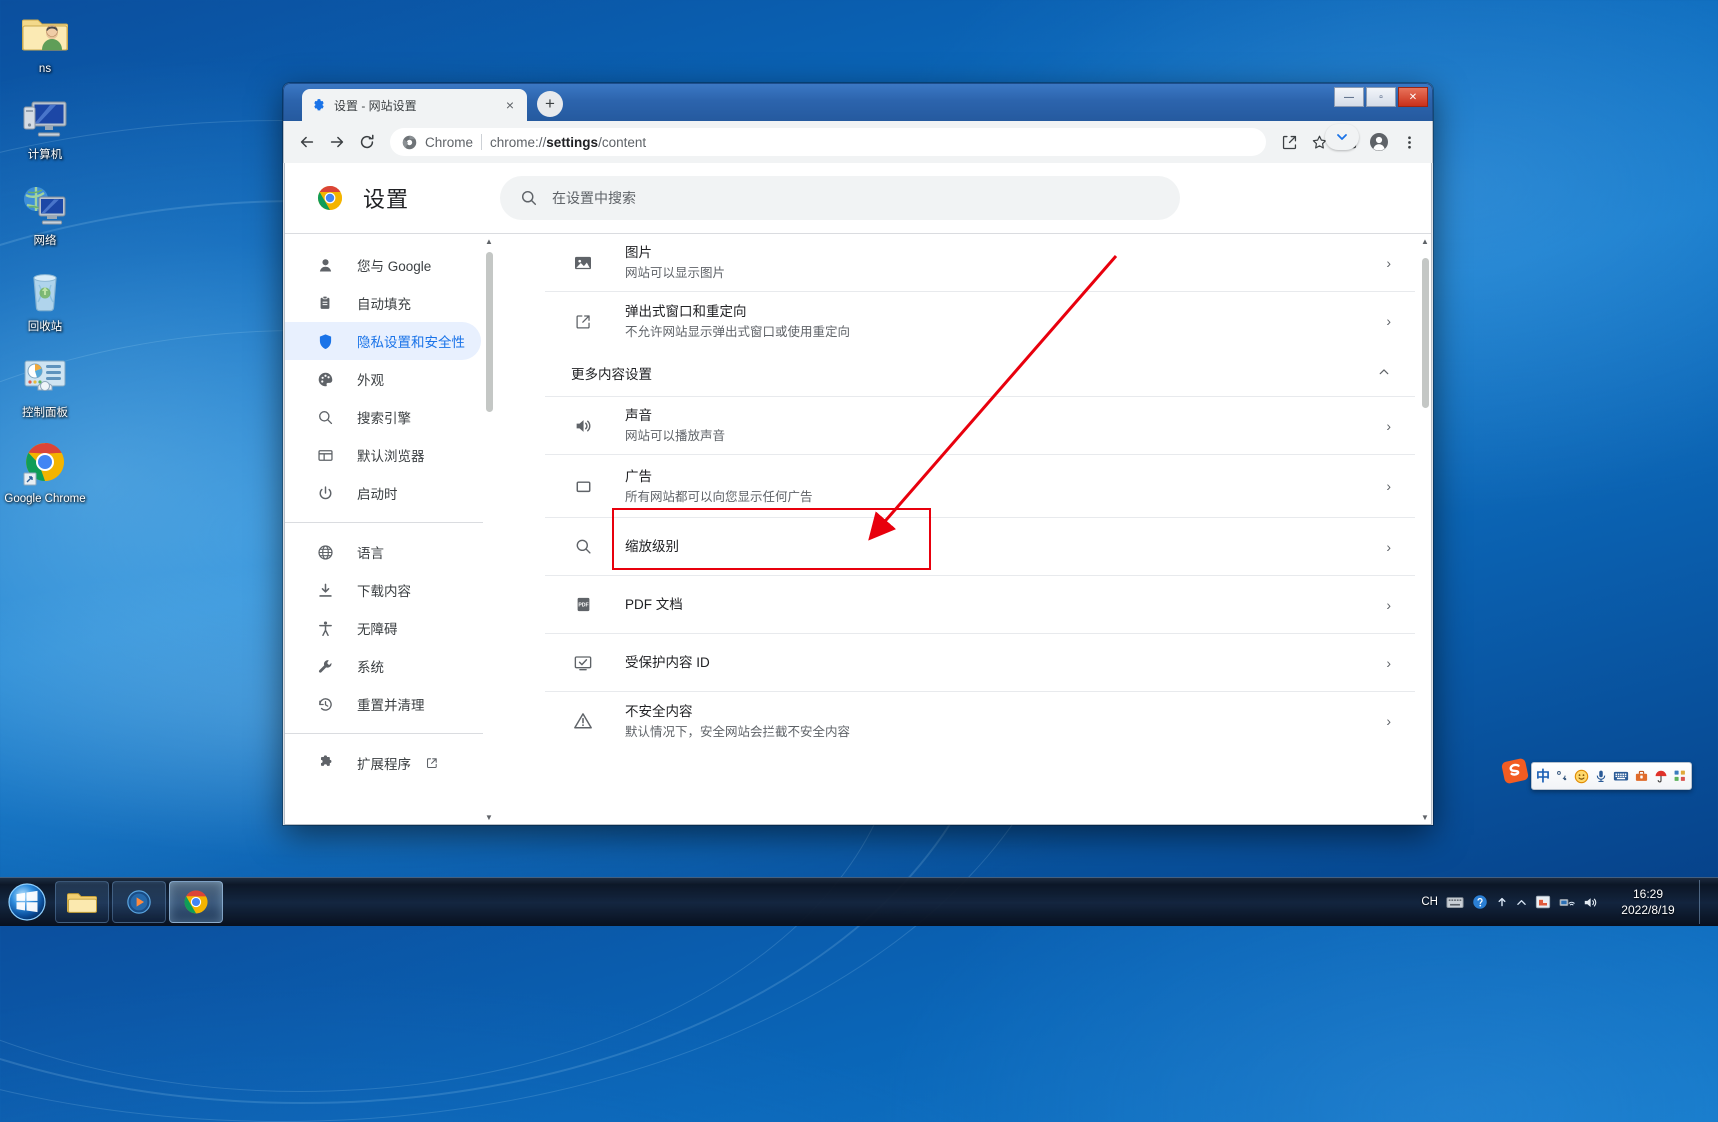 The image size is (1718, 1122). What do you see at coordinates (594, 198) in the screenshot?
I see `settings-search-input: 在设置中搜索` at bounding box center [594, 198].